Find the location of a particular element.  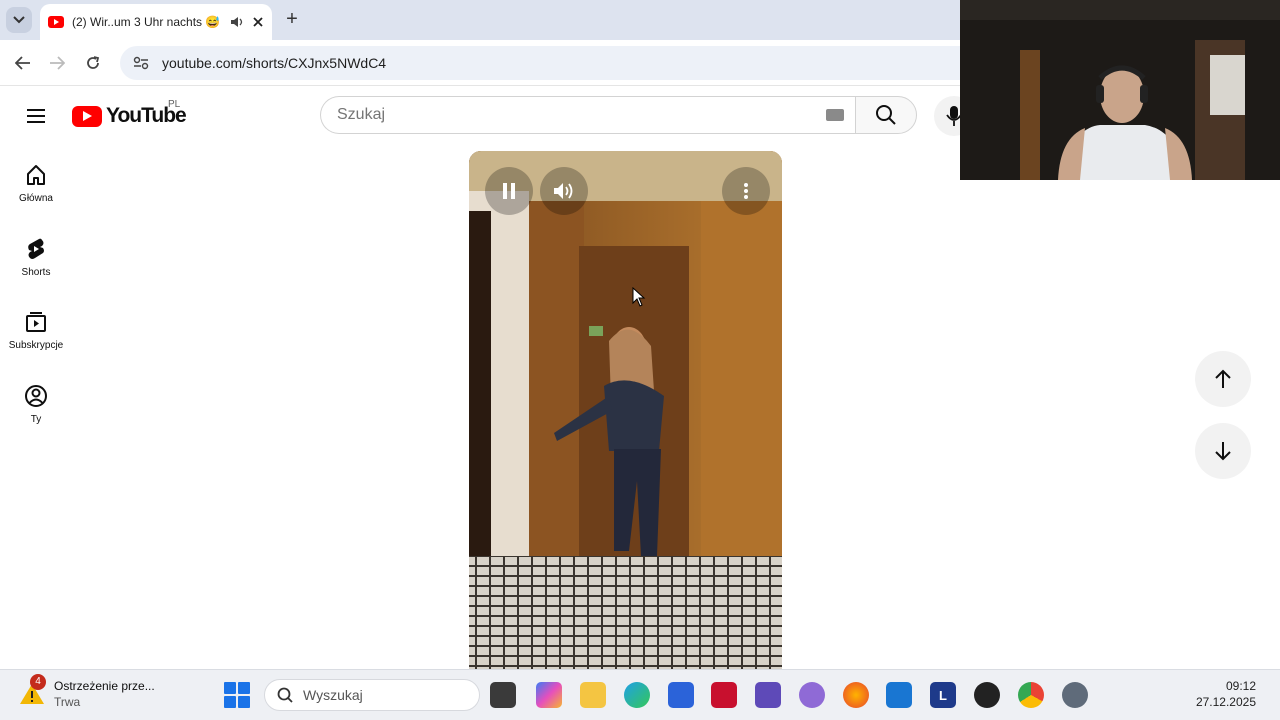

search-box is located at coordinates (588, 115).